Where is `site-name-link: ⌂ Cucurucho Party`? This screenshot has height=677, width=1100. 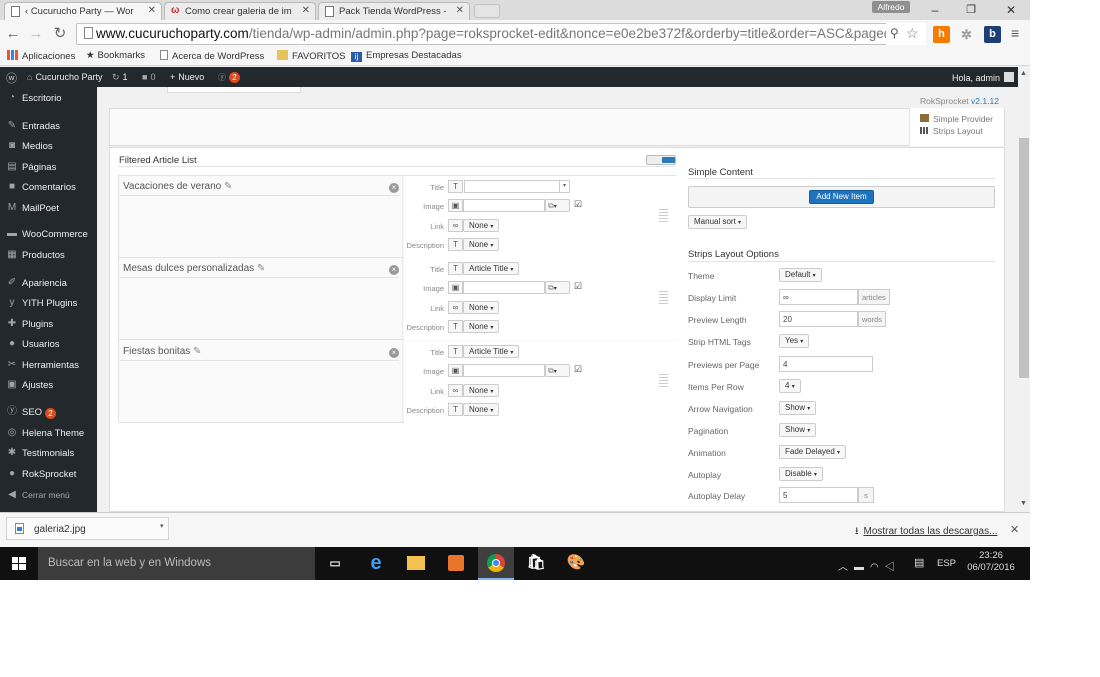
site-name-link: ⌂ Cucurucho Party is located at coordinates (64, 77).